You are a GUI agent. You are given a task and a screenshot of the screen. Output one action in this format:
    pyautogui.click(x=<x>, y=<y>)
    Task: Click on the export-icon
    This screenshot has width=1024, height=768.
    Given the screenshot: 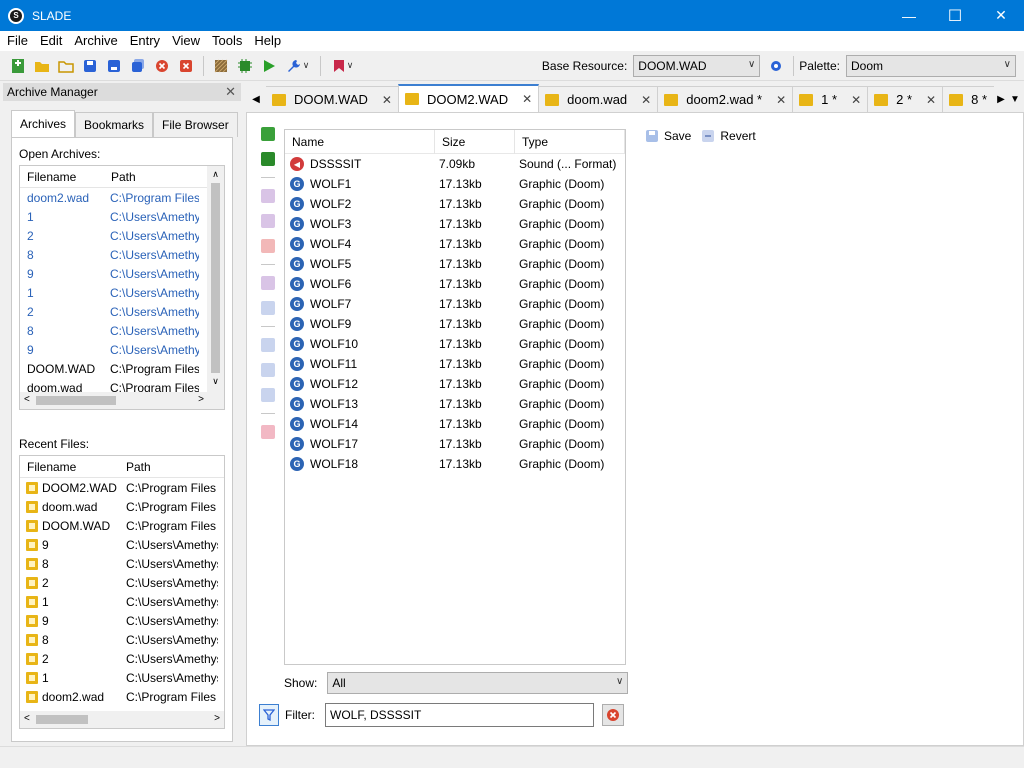 What is the action you would take?
    pyautogui.click(x=268, y=283)
    